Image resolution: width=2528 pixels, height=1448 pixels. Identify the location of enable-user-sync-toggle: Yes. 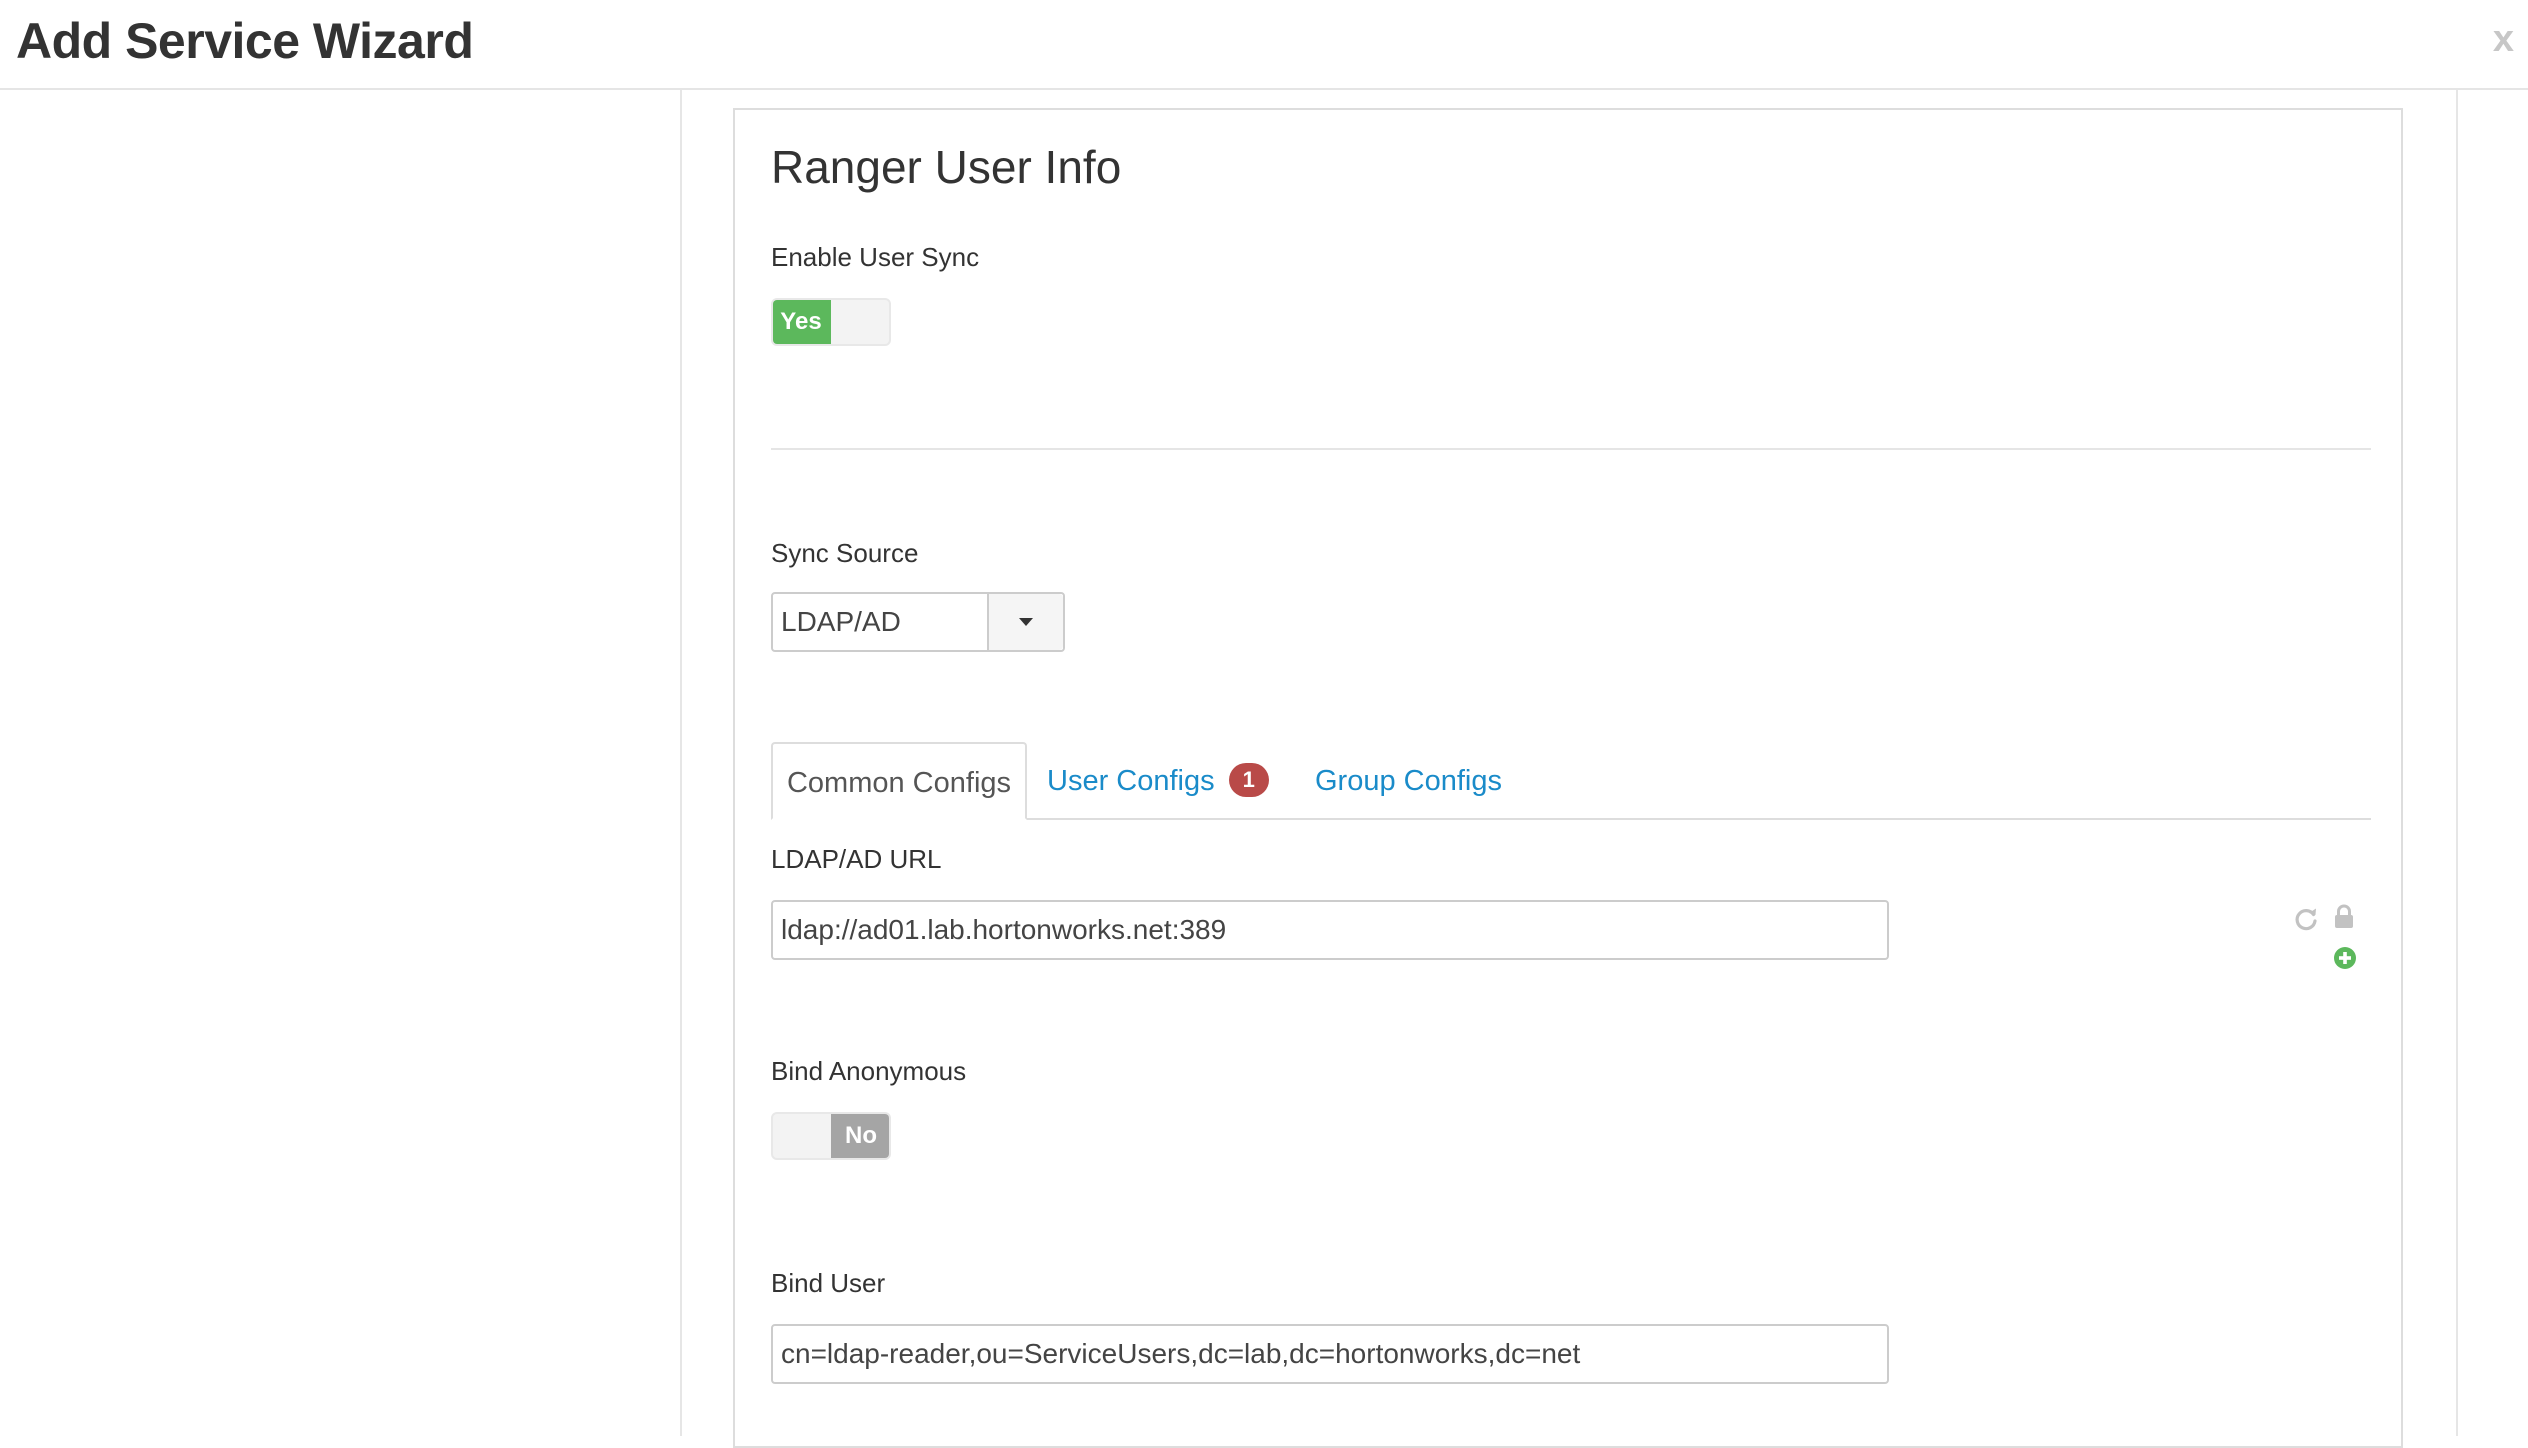
(831, 322).